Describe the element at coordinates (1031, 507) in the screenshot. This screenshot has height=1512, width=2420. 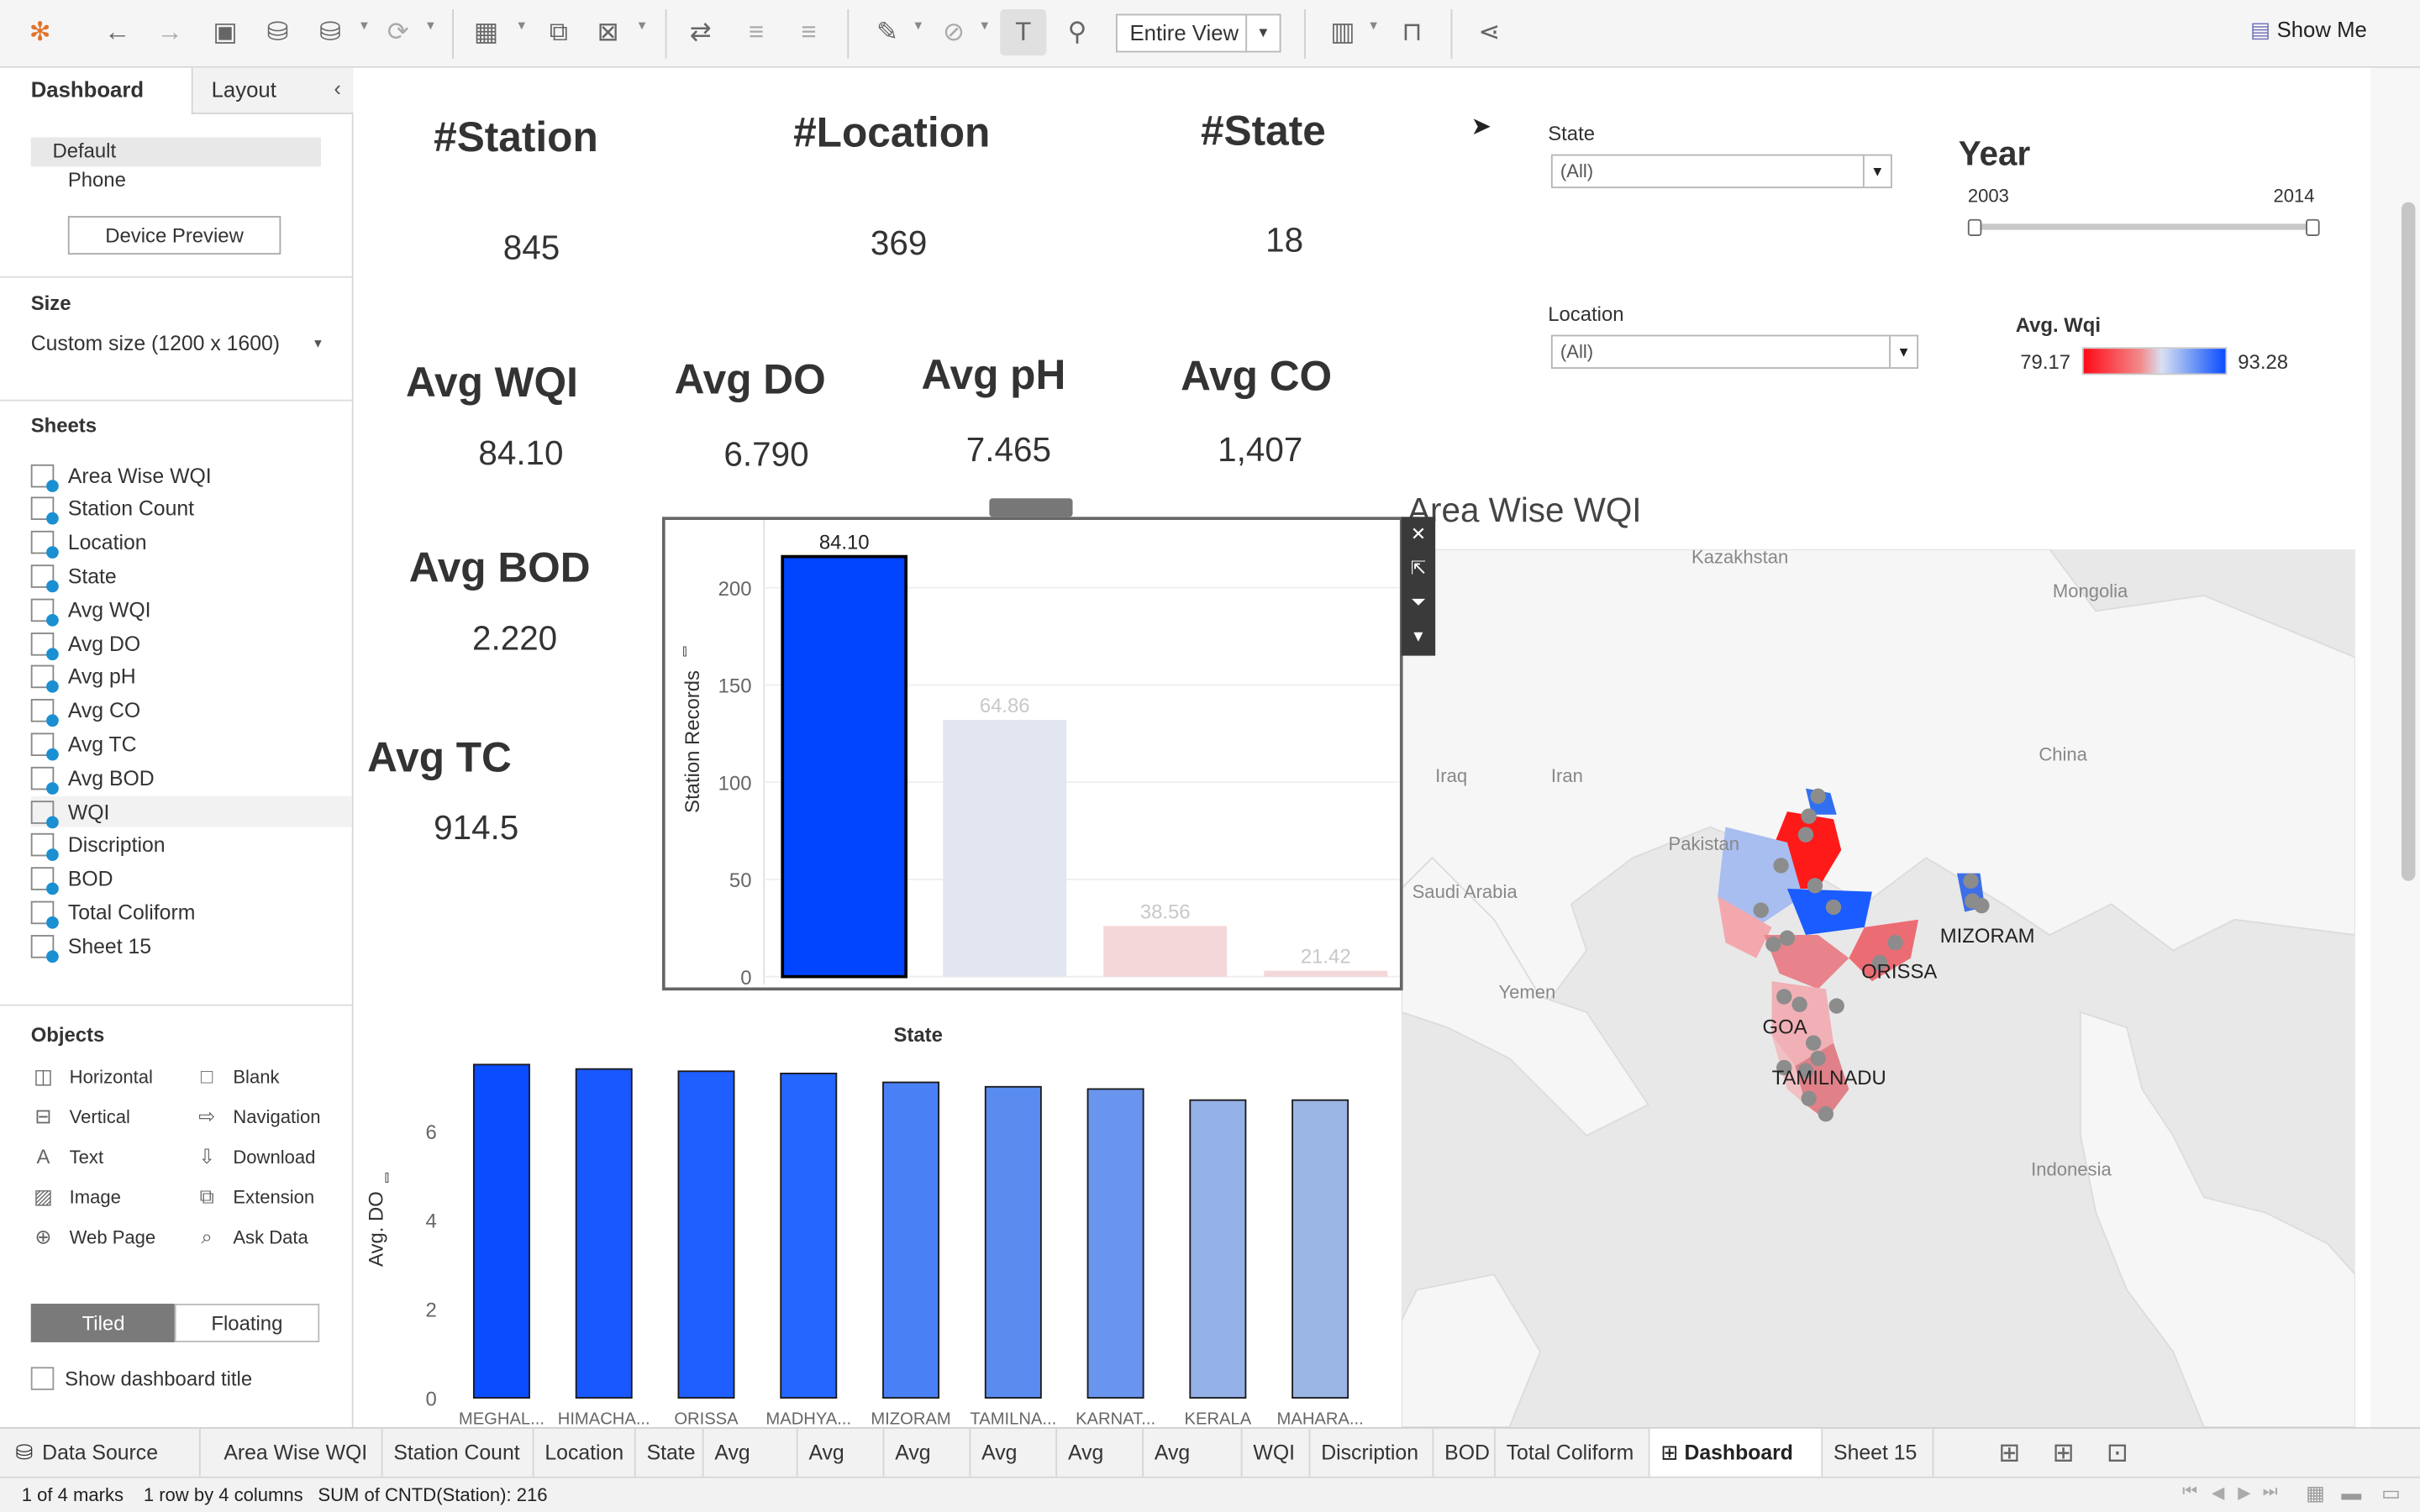
I see `panel-drag-handle` at that location.